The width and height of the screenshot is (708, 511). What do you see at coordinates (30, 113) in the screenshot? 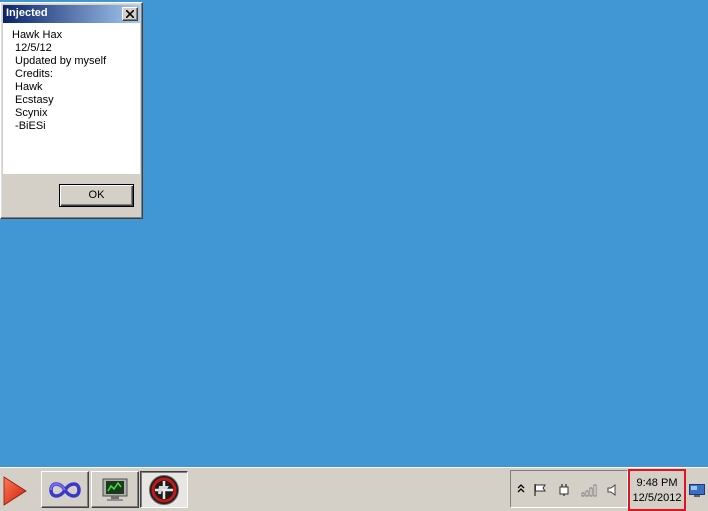
I see `message-line: Scynix` at bounding box center [30, 113].